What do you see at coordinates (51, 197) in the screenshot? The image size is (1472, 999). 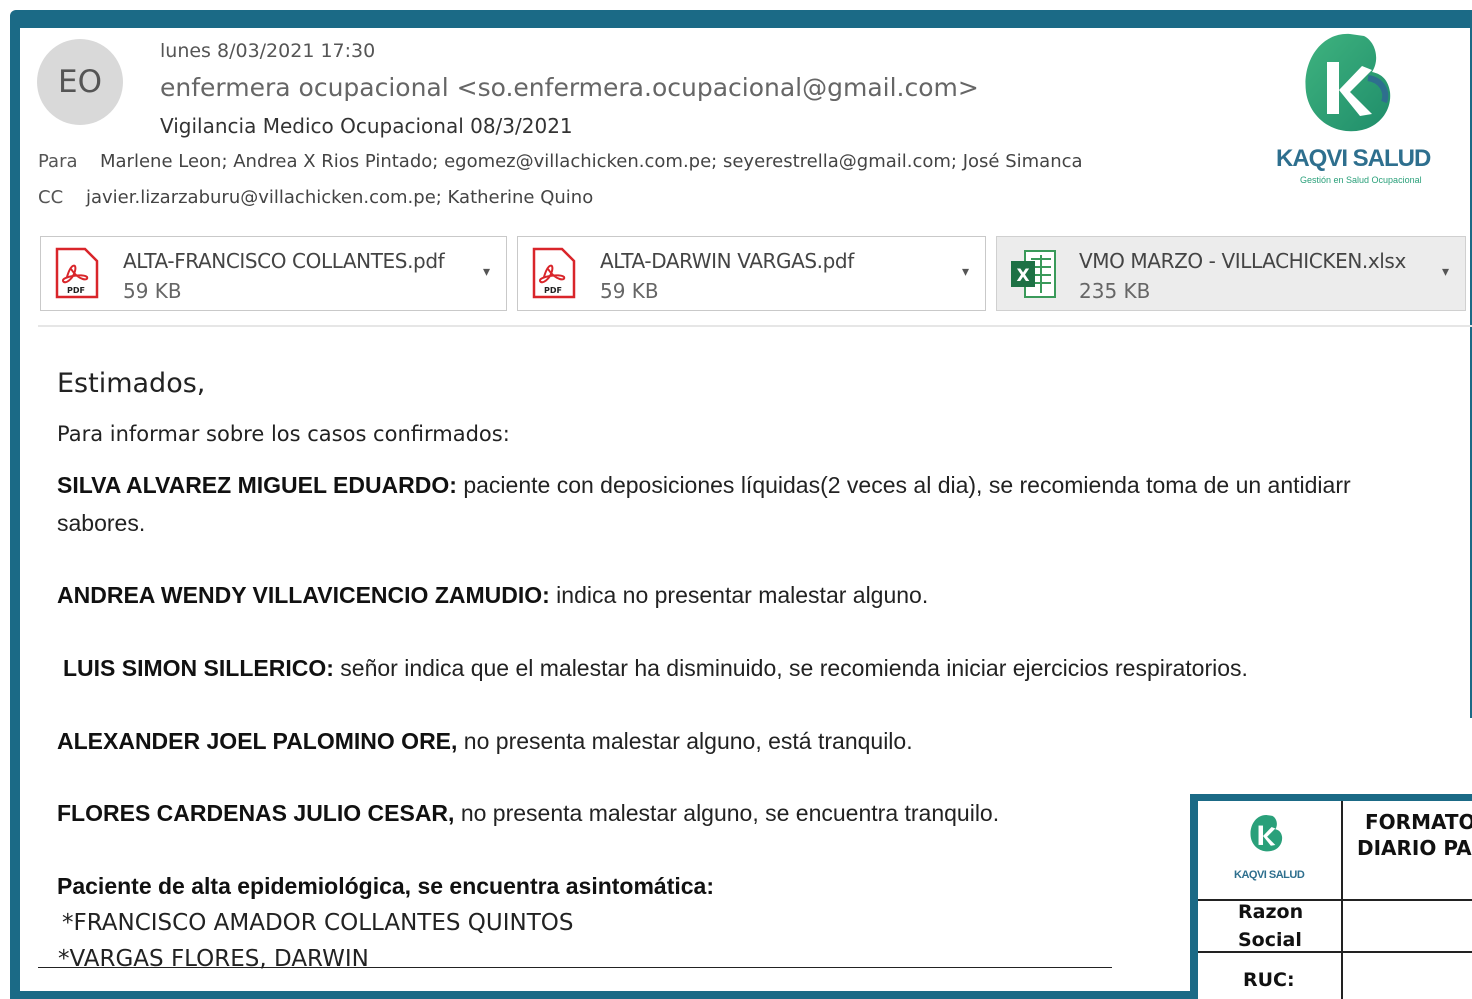 I see `cc-label: CC` at bounding box center [51, 197].